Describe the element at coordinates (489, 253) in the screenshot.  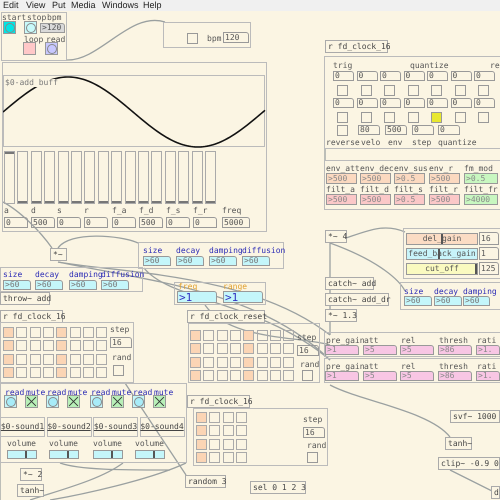
I see `number-box: 1` at that location.